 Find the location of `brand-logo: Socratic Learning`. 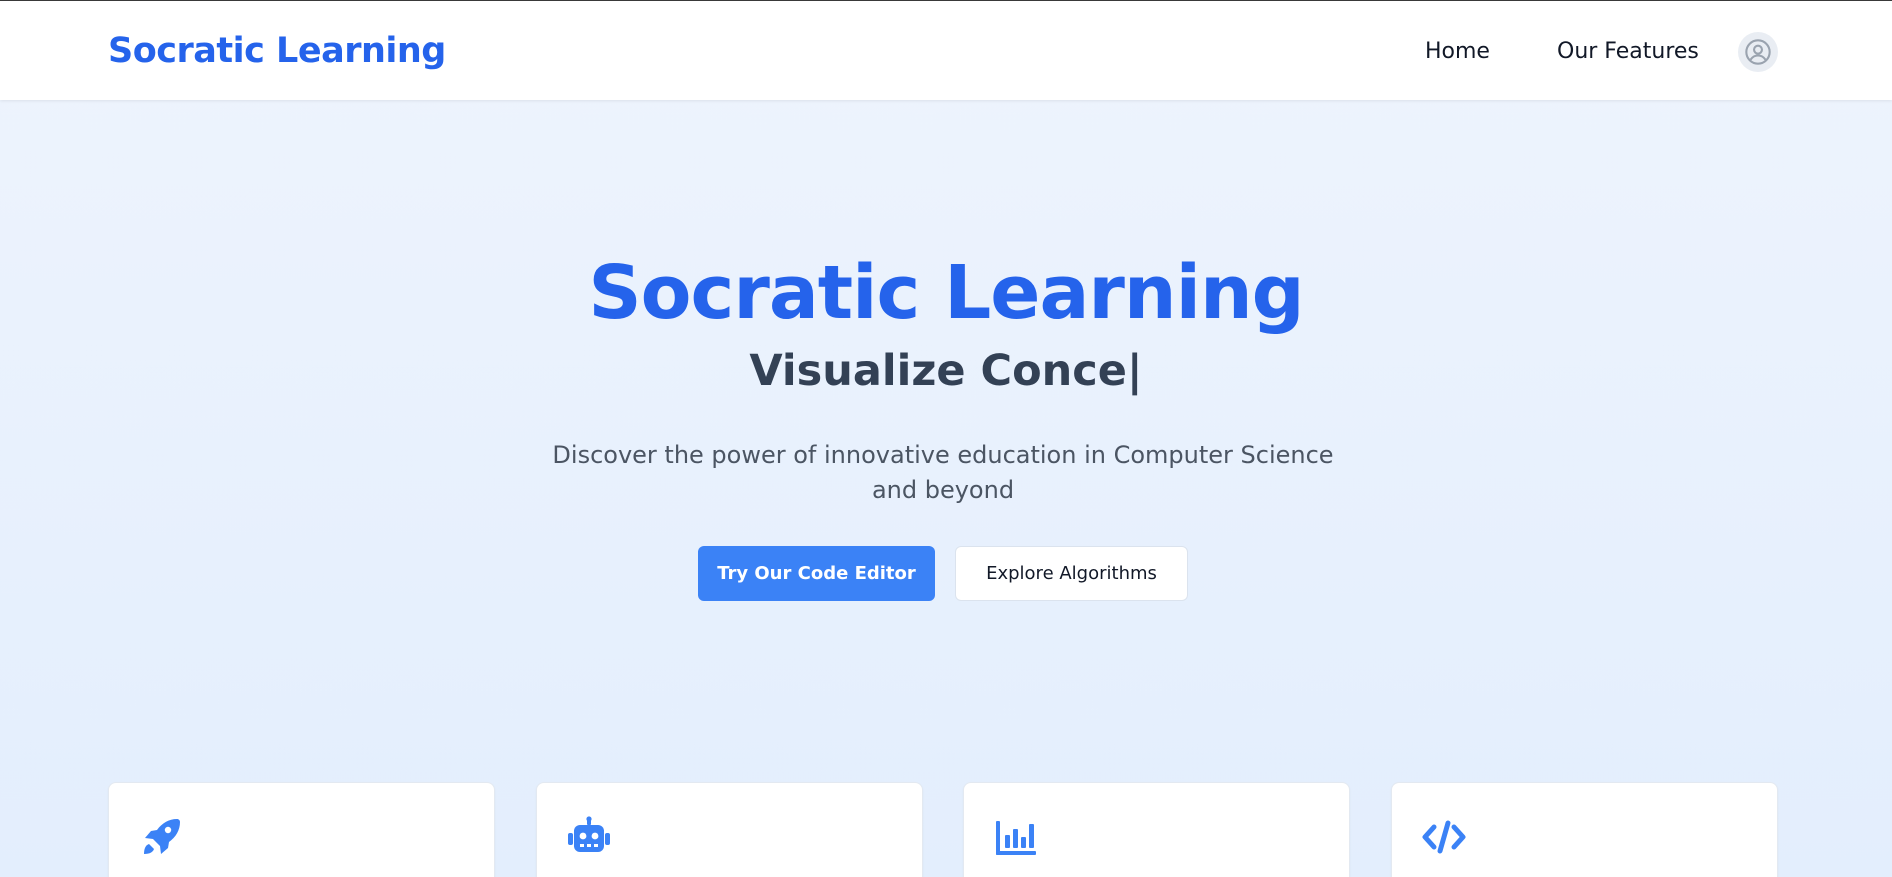

brand-logo: Socratic Learning is located at coordinates (277, 51).